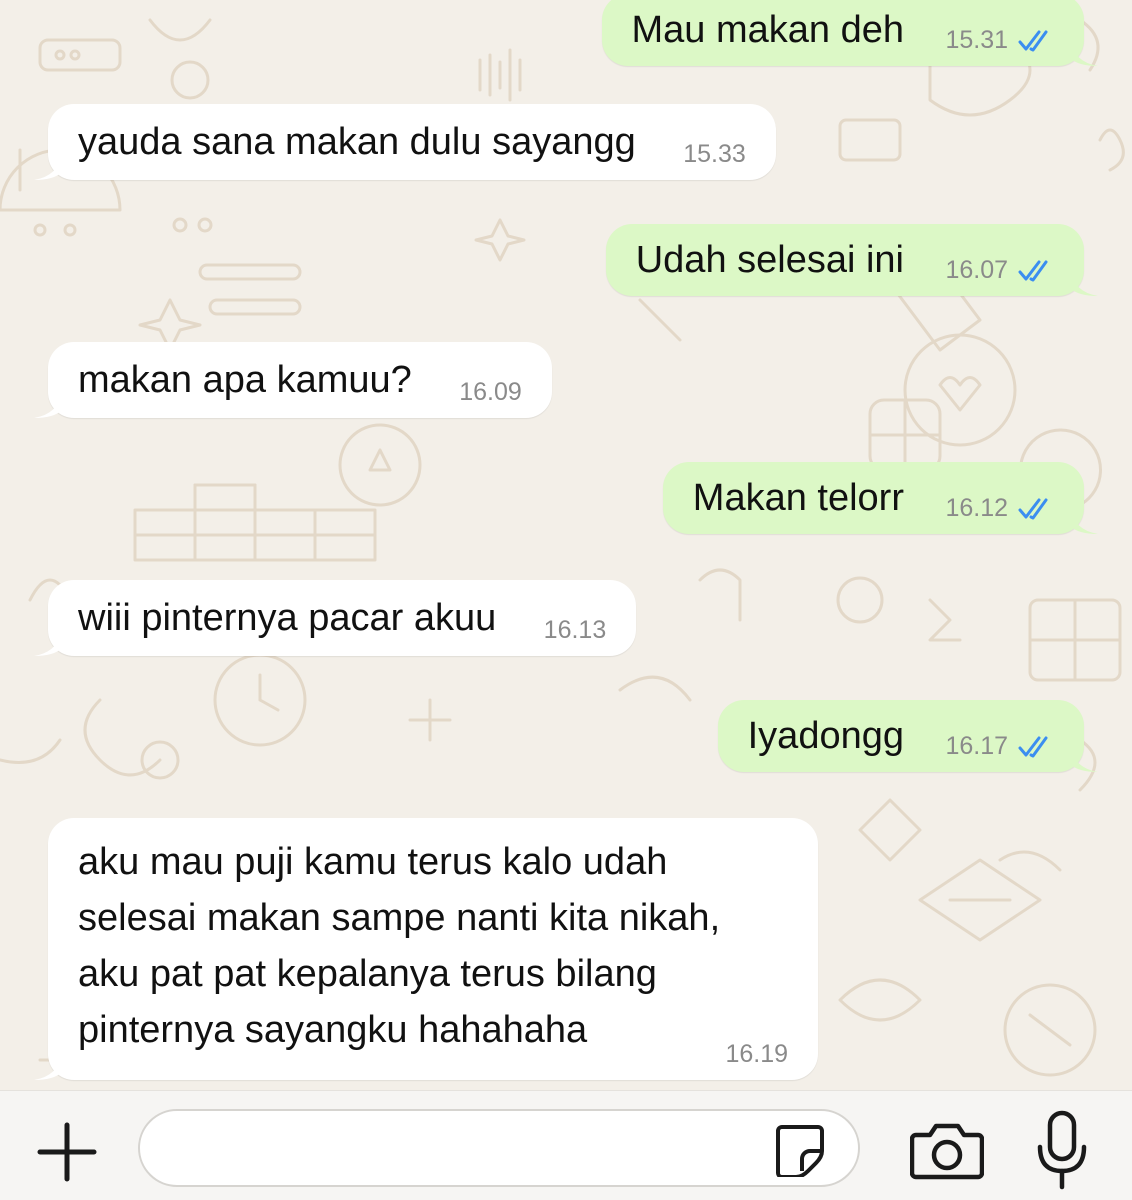 This screenshot has width=1132, height=1200. Describe the element at coordinates (798, 498) in the screenshot. I see `message-text: Makan telorr` at that location.